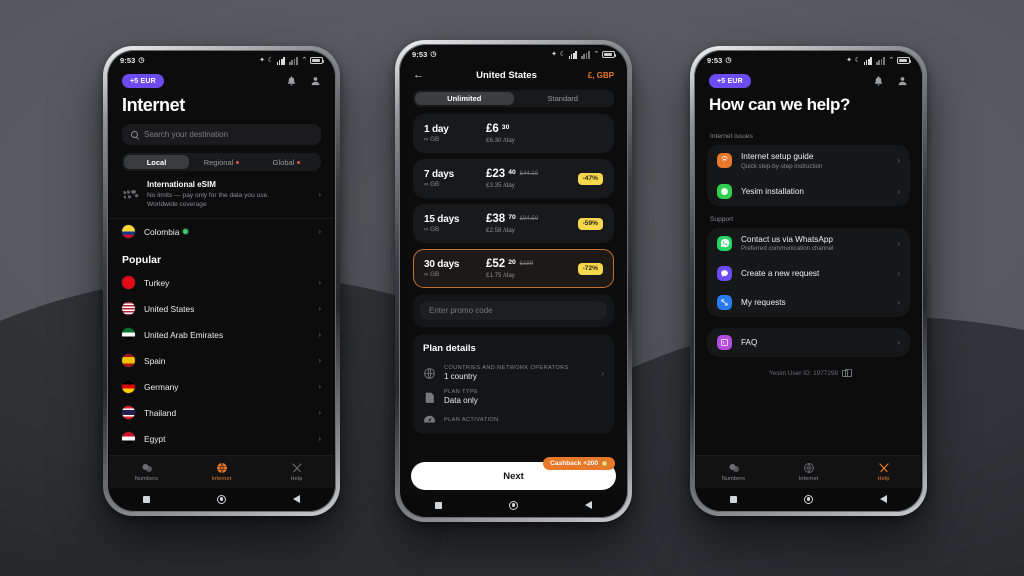 This screenshot has height=576, width=1024. I want to click on search-input: Search your destination, so click(221, 134).